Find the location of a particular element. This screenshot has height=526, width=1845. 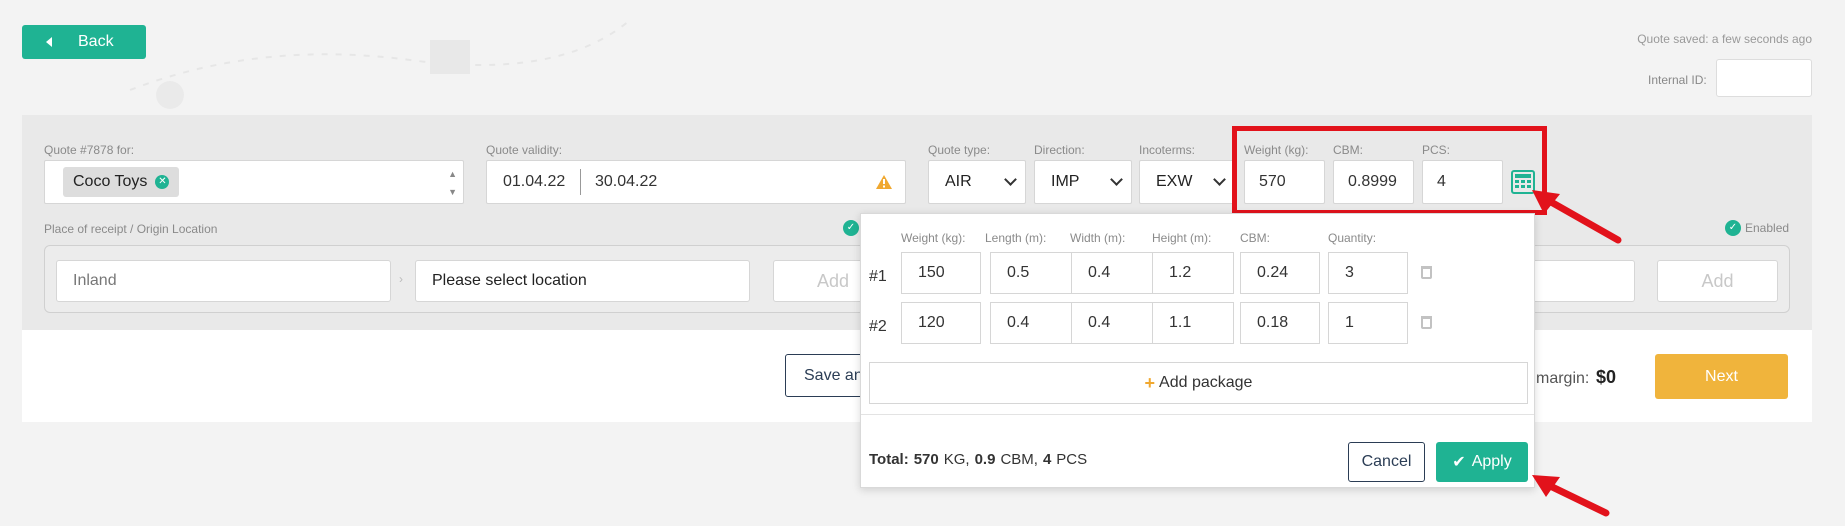

back-button-label: Back is located at coordinates (96, 41).